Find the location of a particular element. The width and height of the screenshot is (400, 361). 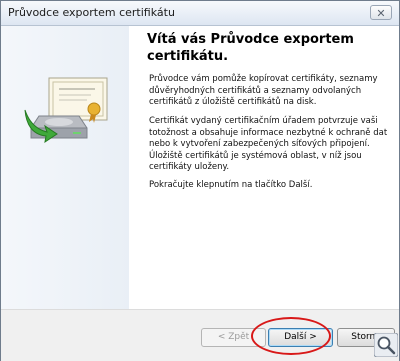

continue-instruction: Pokračujte klepnutím na tlačítko Další. is located at coordinates (231, 185).